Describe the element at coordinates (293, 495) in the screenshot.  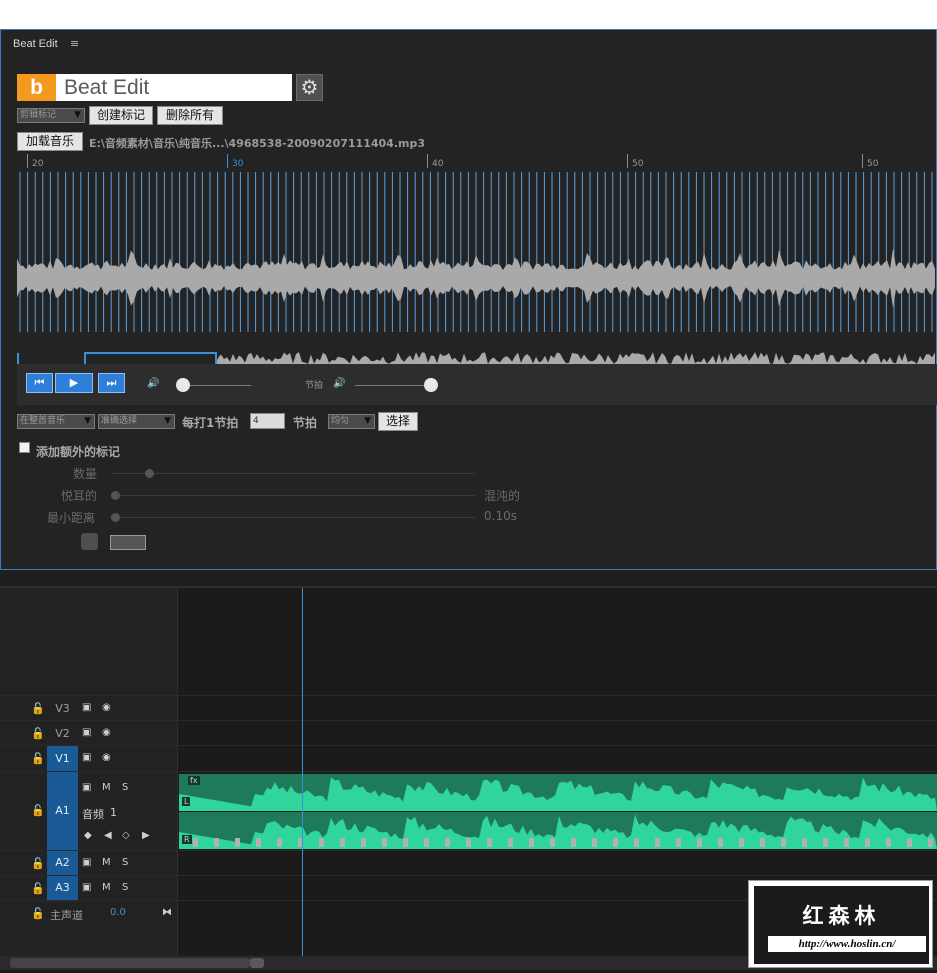
I see `chaos-track` at that location.